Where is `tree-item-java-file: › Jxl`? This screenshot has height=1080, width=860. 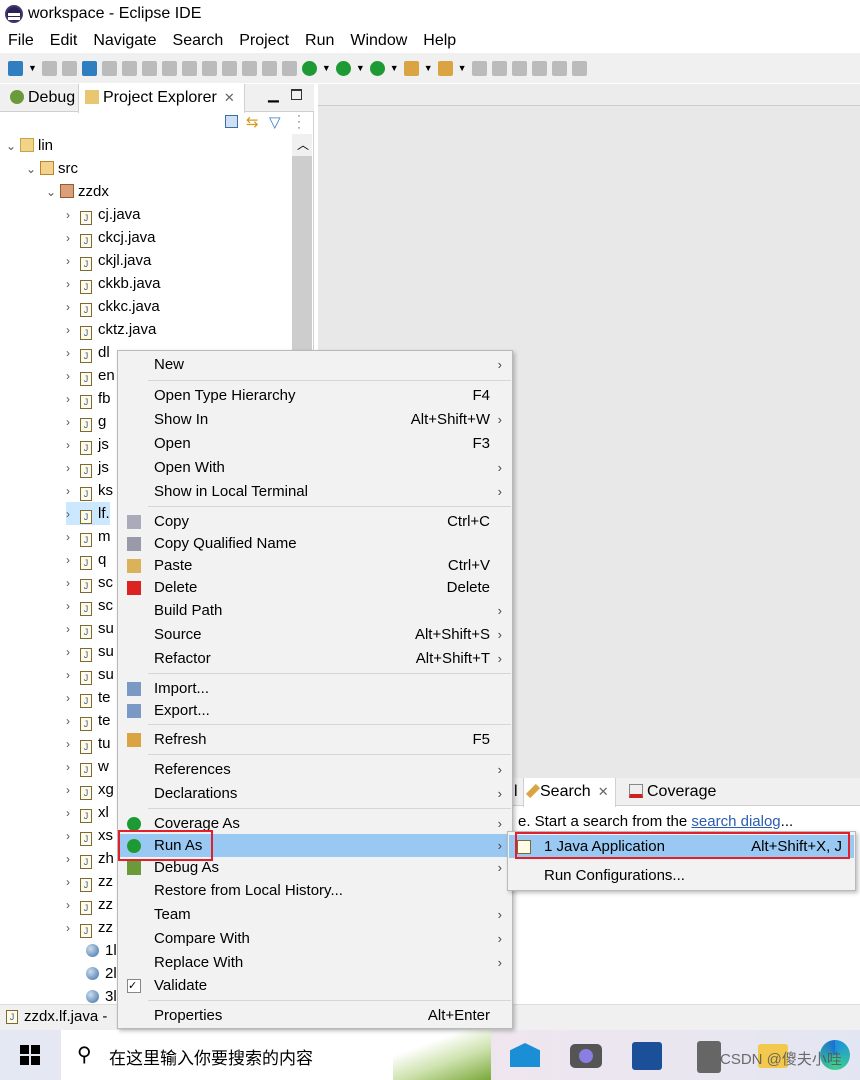 tree-item-java-file: › Jxl is located at coordinates (87, 812).